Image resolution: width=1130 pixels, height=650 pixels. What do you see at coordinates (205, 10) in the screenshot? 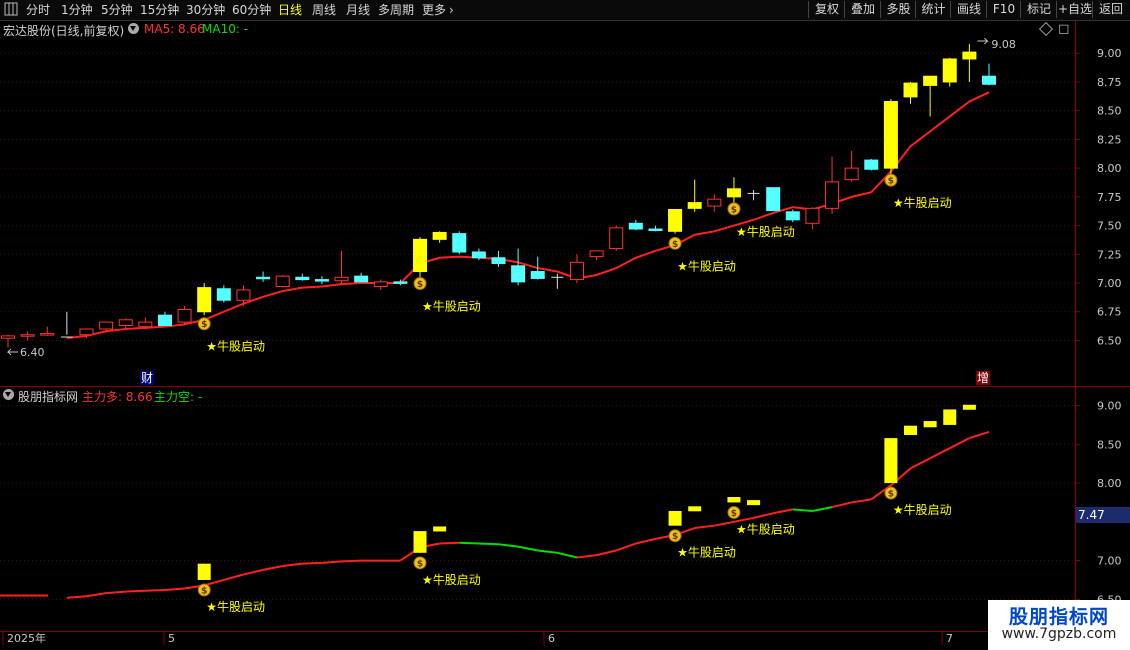
I see `tab-4: 30分钟` at bounding box center [205, 10].